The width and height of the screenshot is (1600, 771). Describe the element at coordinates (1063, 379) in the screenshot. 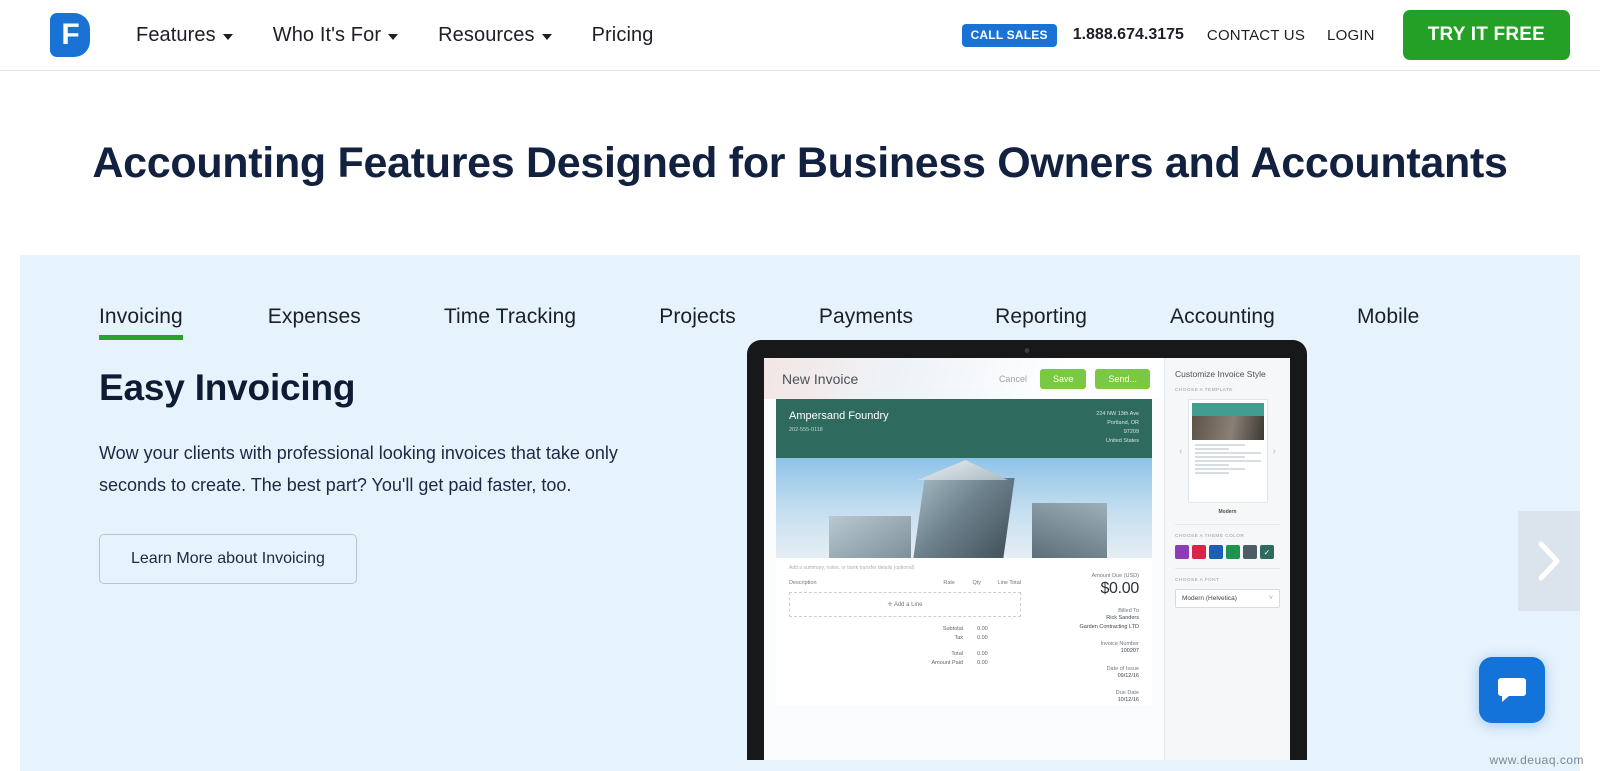

I see `save-button: Save` at that location.